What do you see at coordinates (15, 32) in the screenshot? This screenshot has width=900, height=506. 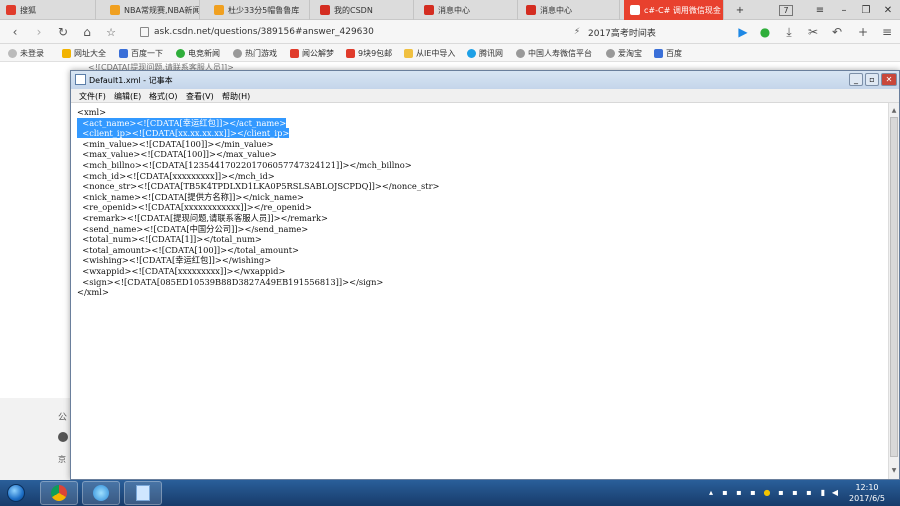 I see `back-arrow-icon: ‹` at bounding box center [15, 32].